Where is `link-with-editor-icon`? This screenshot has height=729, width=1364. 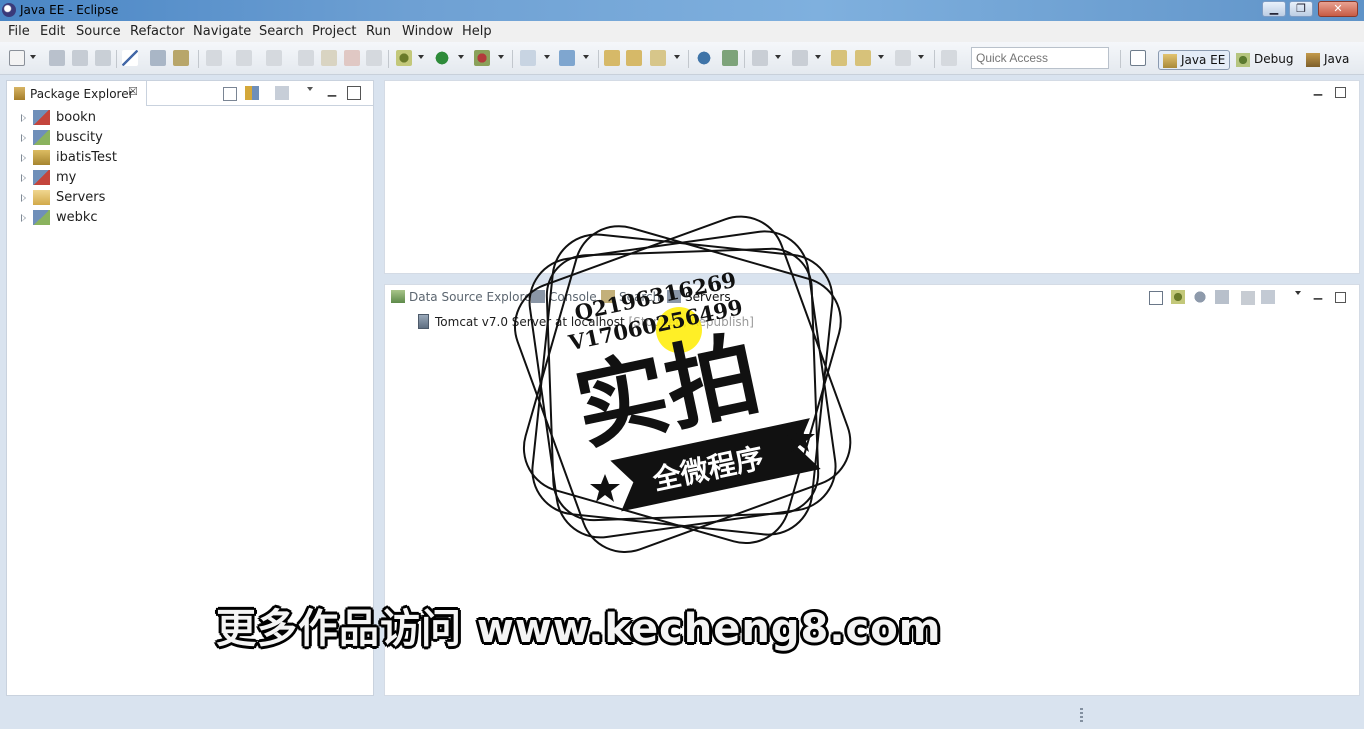
link-with-editor-icon is located at coordinates (252, 93).